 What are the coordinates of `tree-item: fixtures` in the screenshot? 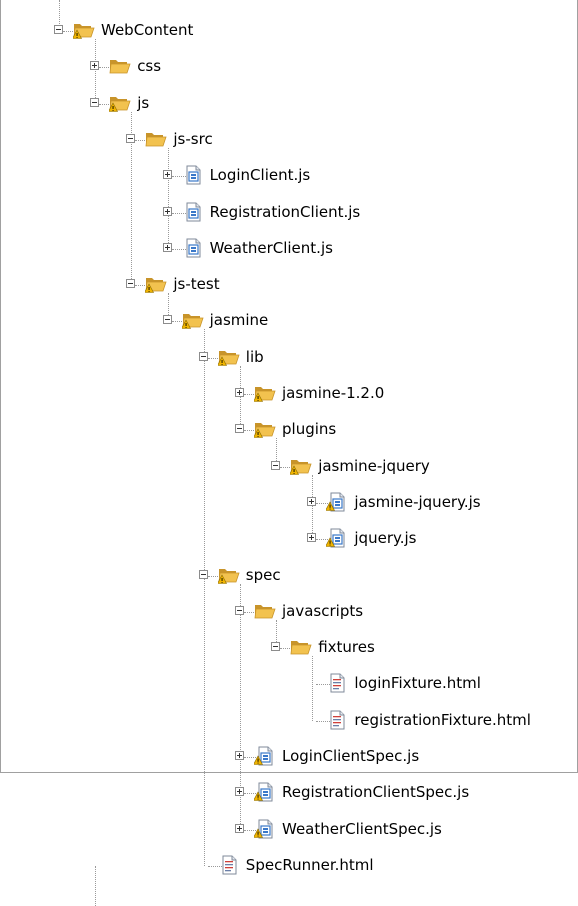 It's located at (424, 648).